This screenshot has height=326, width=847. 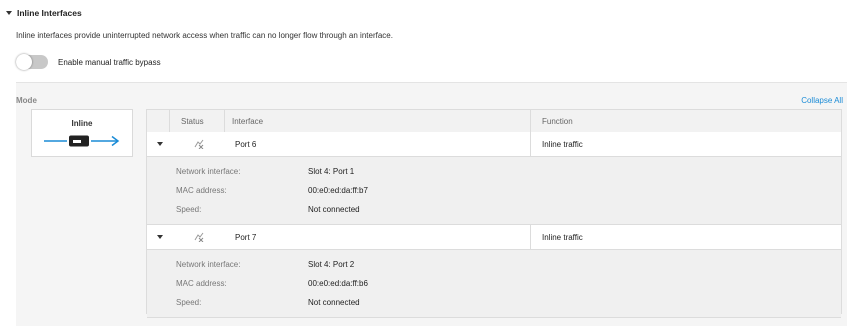 I want to click on detail-mac: 00:e0:ed:da:ff:b7, so click(x=338, y=190).